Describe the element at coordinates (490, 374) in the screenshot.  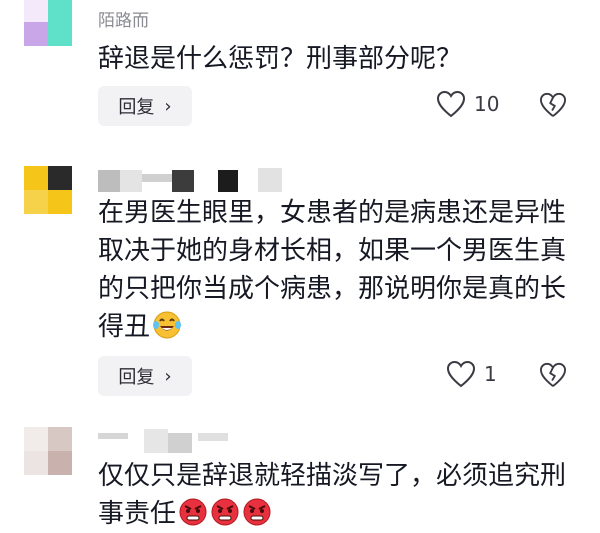
I see `like-count: 1` at that location.